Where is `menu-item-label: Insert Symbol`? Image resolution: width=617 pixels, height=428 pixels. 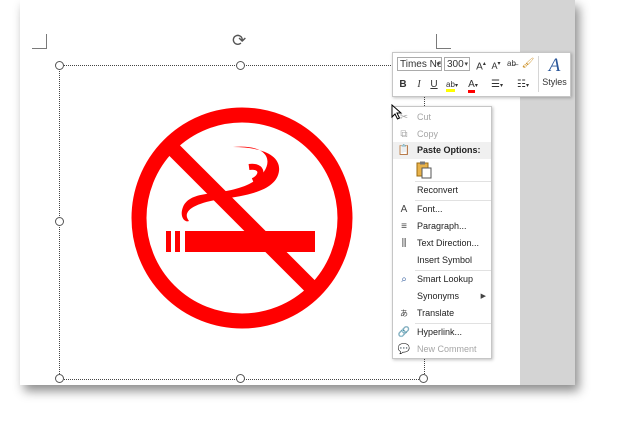
menu-item-label: Insert Symbol is located at coordinates (445, 260).